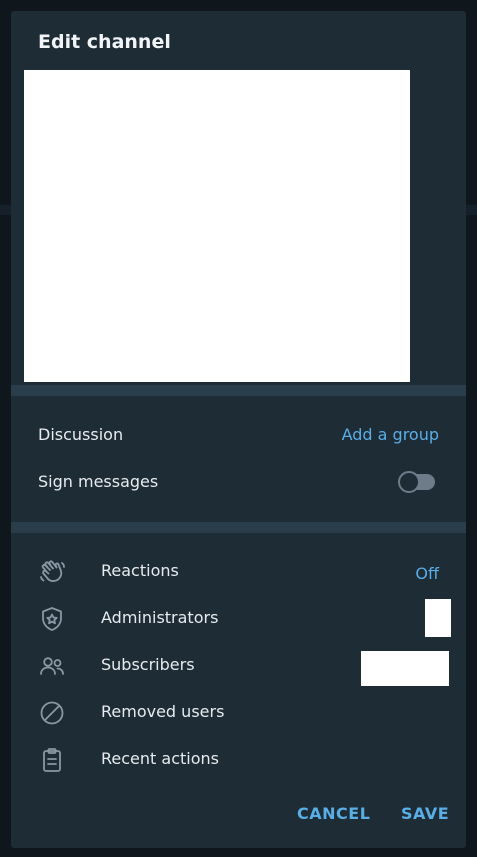 This screenshot has height=857, width=477. Describe the element at coordinates (238, 759) in the screenshot. I see `menu-item-recent-actions: Recent actions` at that location.